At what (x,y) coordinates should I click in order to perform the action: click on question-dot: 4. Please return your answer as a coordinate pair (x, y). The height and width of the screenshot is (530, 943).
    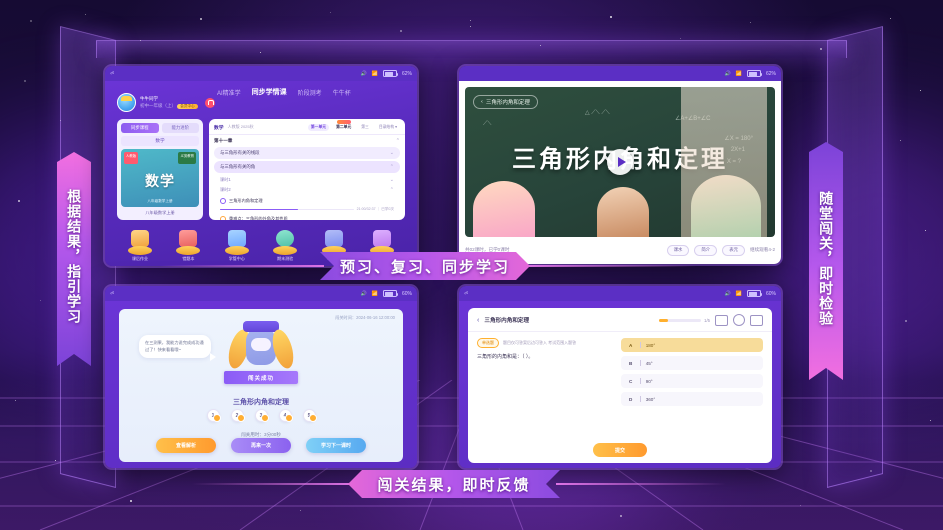
    Looking at the image, I should click on (285, 415).